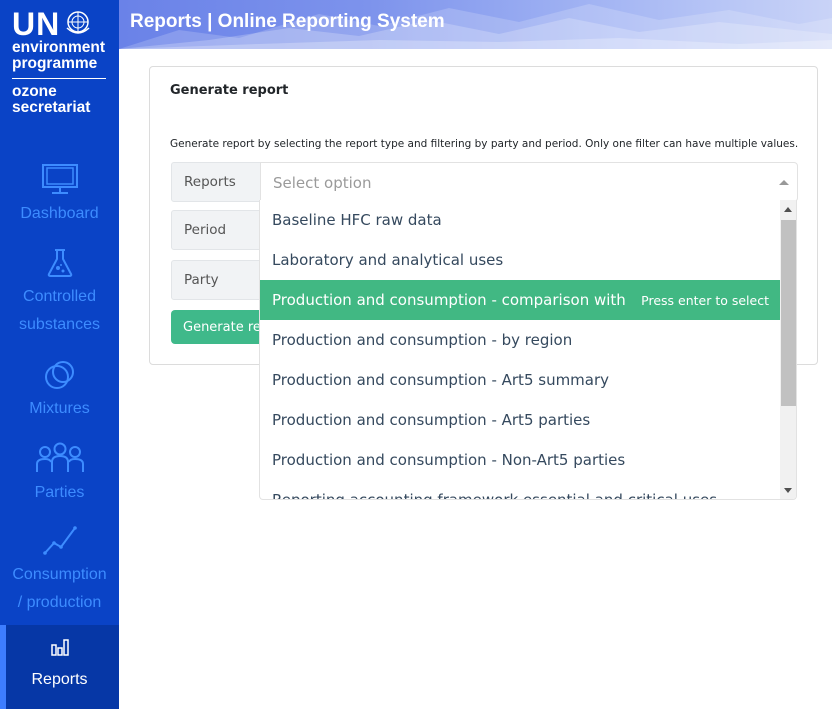 The image size is (832, 709). I want to click on sidebar-item-label: Reports, so click(59, 679).